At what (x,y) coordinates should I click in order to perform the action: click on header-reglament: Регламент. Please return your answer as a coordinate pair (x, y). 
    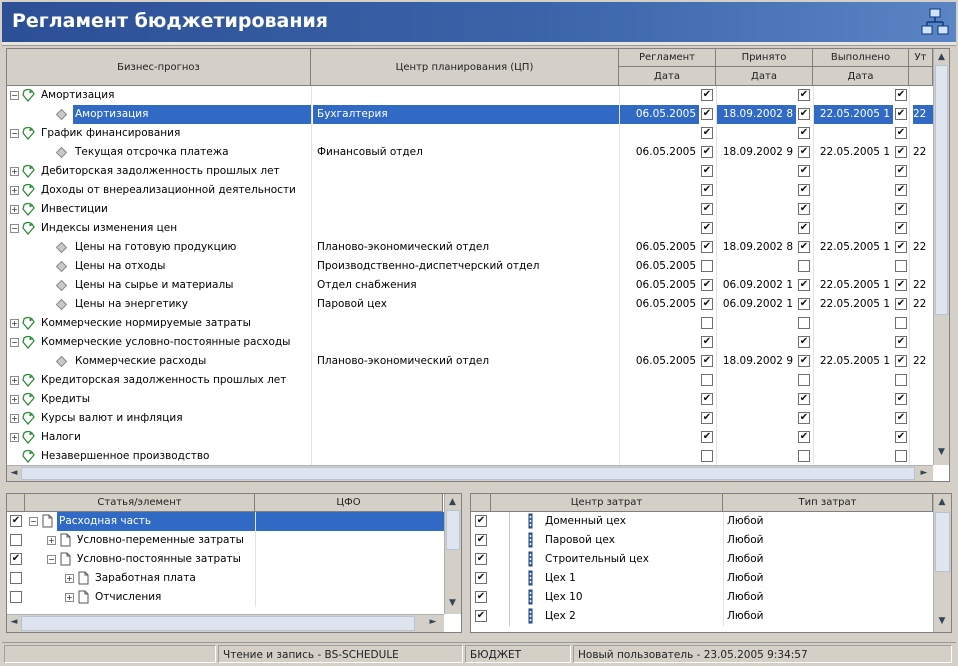
    Looking at the image, I should click on (667, 58).